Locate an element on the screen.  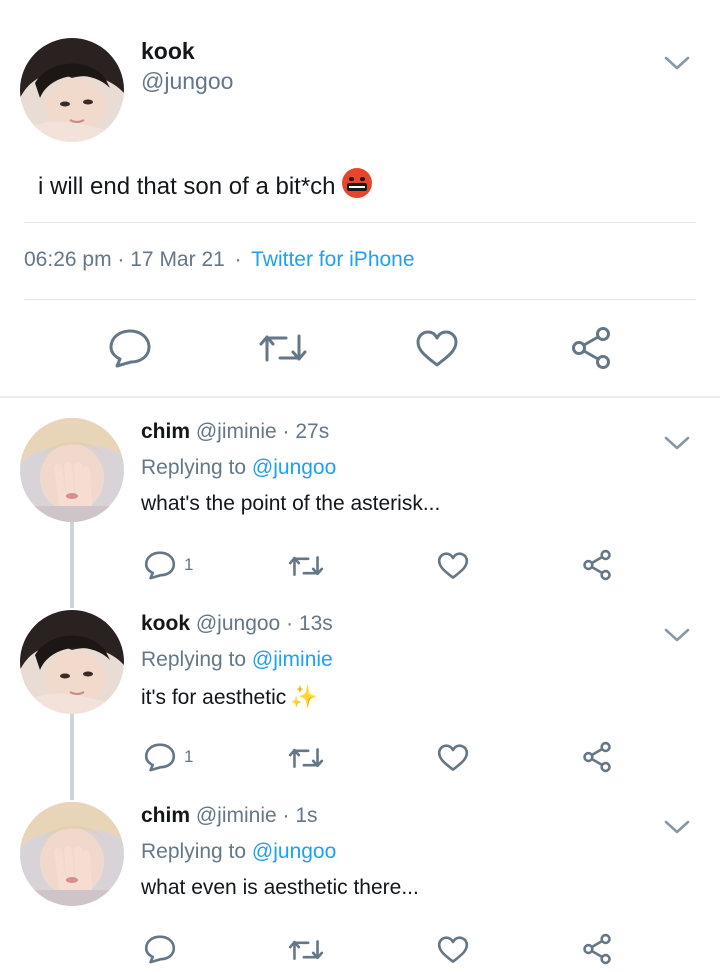
reply-header: kook @jungoo · 13s is located at coordinates (237, 624).